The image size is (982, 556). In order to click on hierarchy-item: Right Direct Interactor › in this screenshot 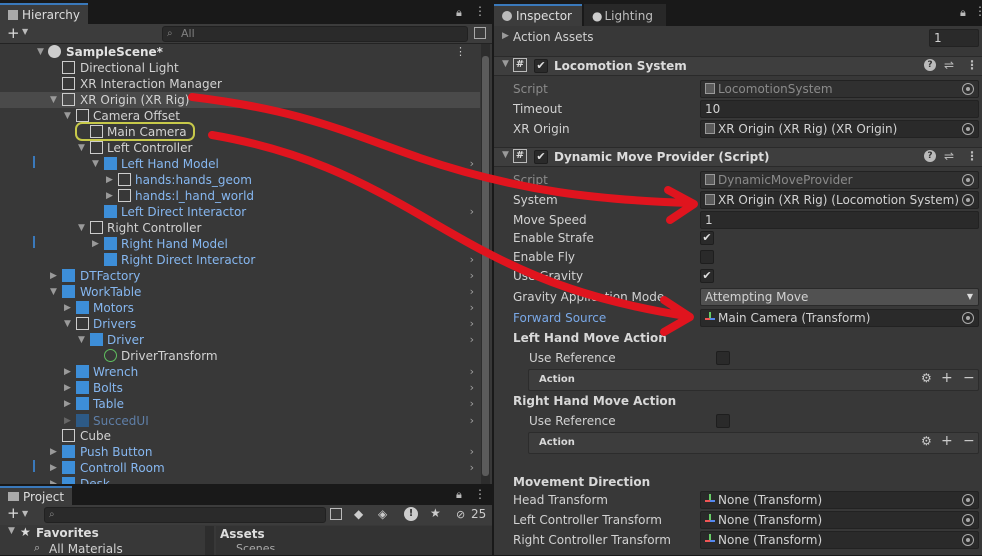, I will do `click(240, 260)`.